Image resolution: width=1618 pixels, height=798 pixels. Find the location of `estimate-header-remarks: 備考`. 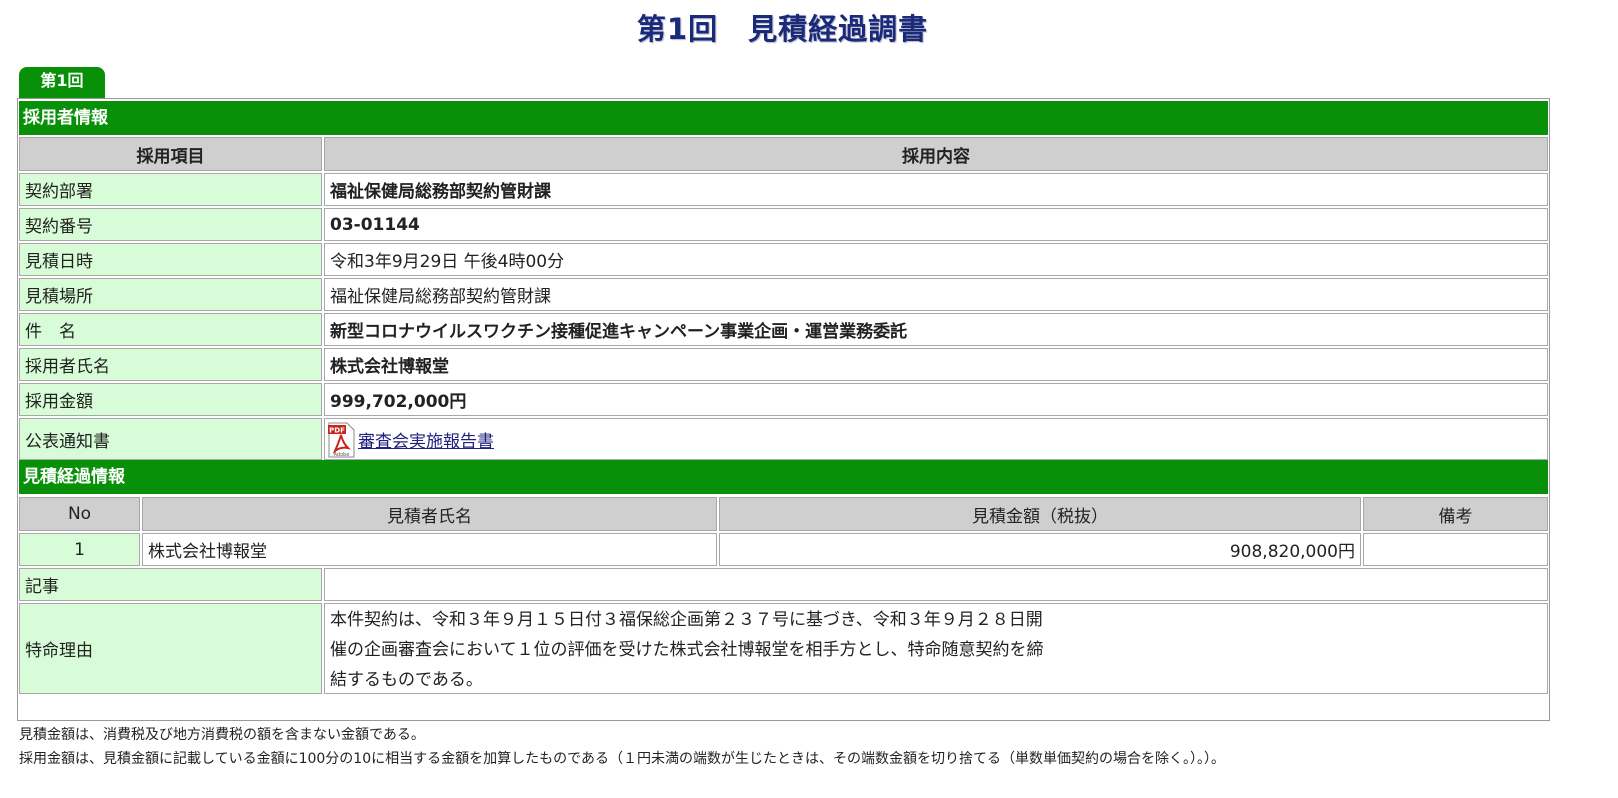

estimate-header-remarks: 備考 is located at coordinates (1455, 514).